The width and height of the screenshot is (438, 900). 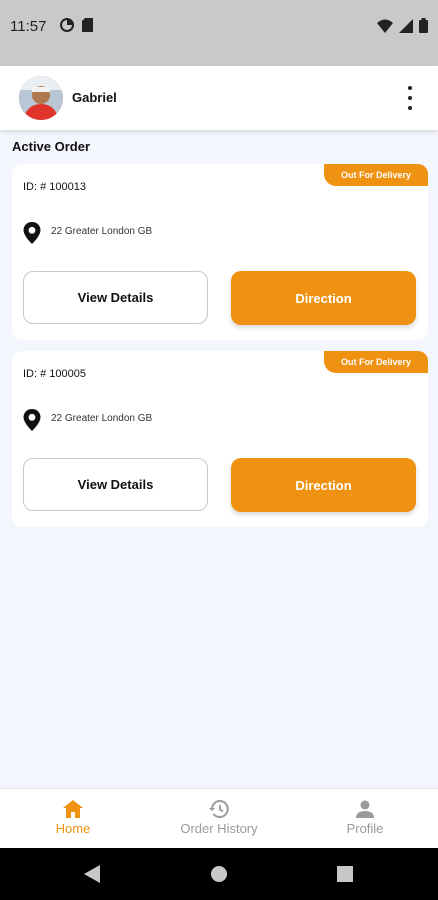 What do you see at coordinates (28, 26) in the screenshot?
I see `status-time: 11:57` at bounding box center [28, 26].